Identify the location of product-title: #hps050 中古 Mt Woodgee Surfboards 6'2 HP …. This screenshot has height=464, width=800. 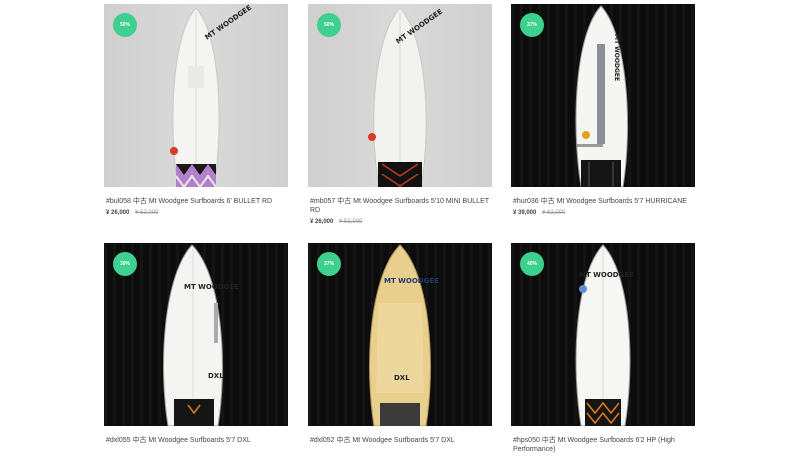
(603, 445).